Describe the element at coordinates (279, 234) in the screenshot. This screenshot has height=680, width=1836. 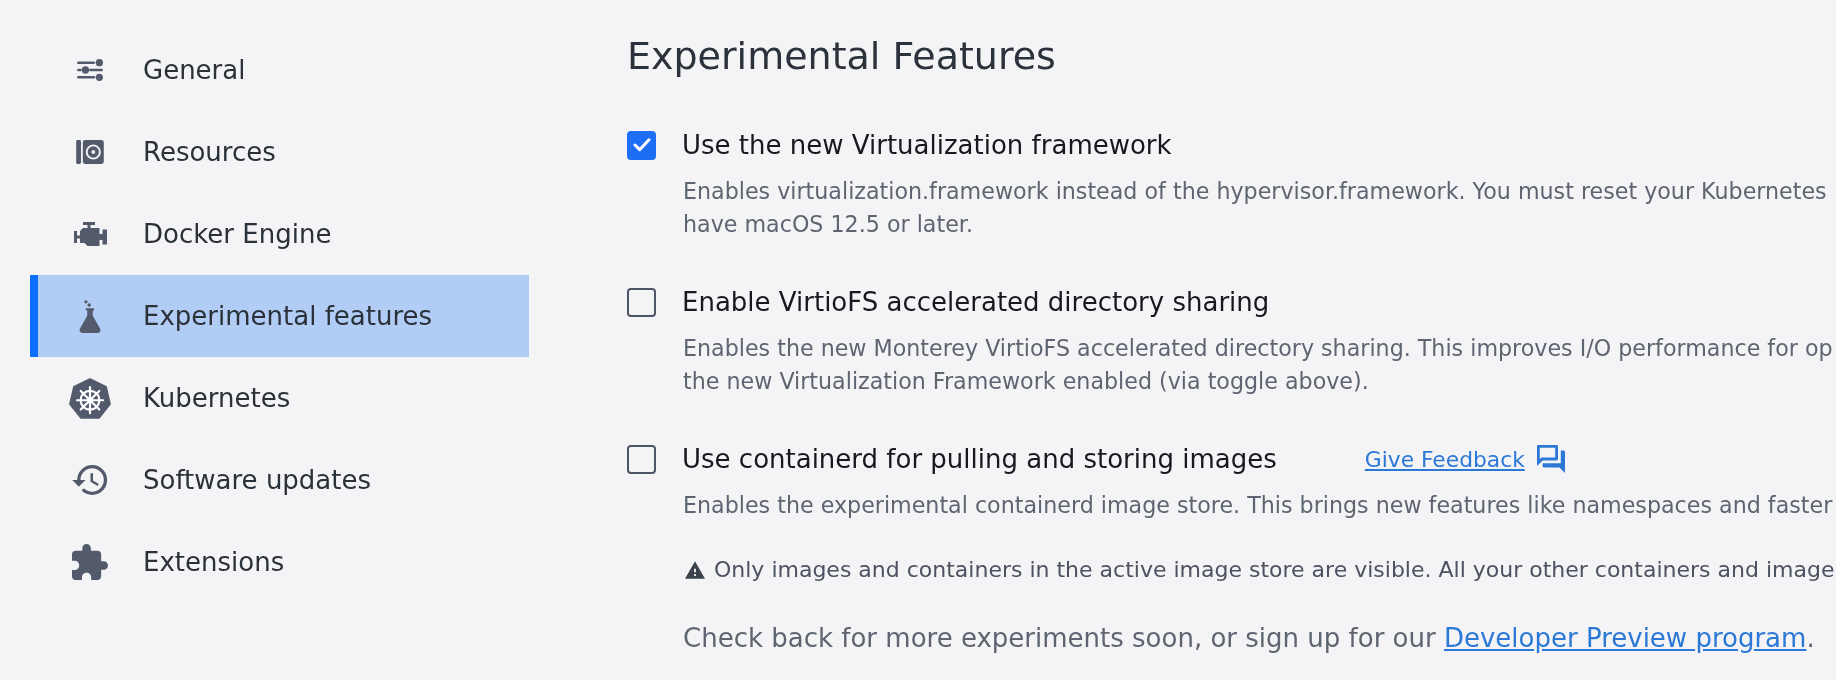
I see `sidebar-item: Docker Engine` at that location.